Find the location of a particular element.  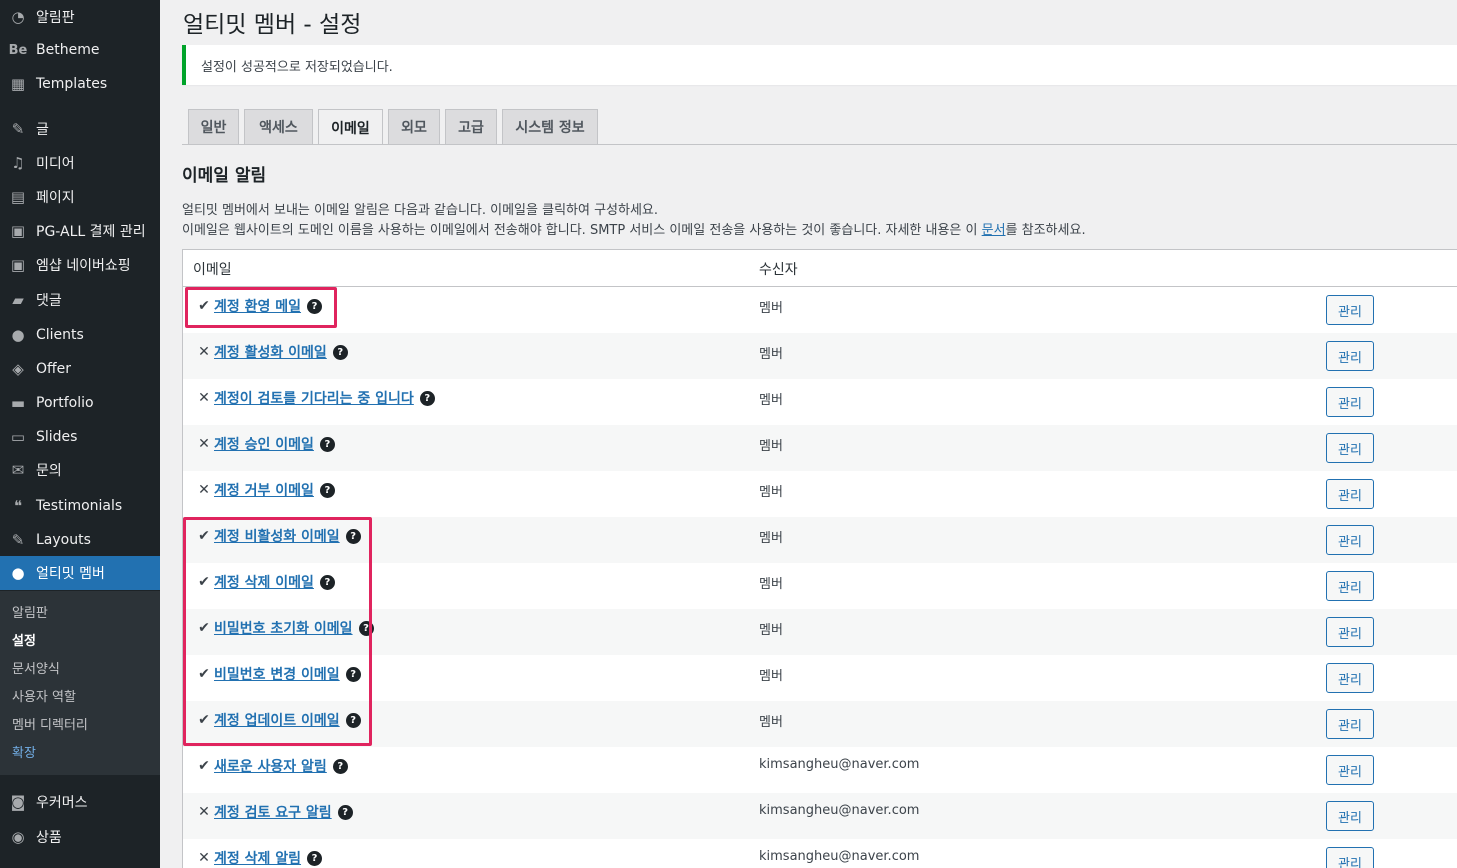

submenu-item-3: 사용자 역할 is located at coordinates (44, 695).